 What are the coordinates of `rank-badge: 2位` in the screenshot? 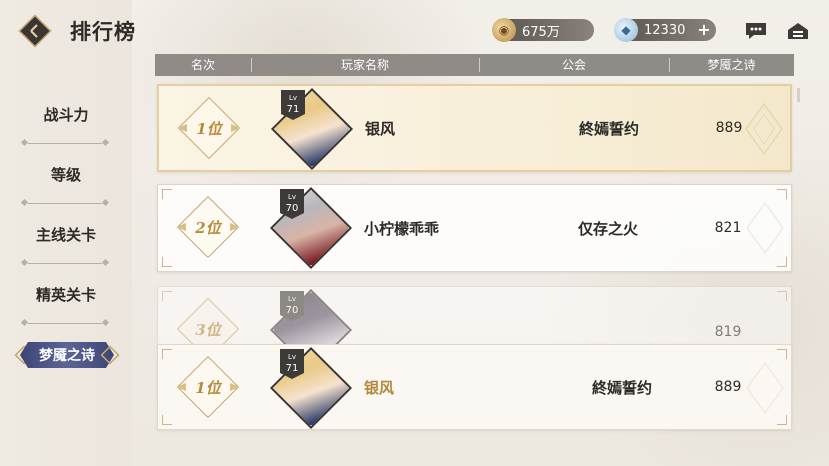 It's located at (208, 227).